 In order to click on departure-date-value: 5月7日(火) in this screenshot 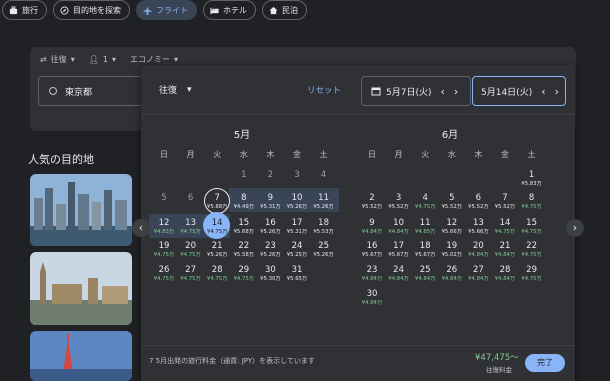, I will do `click(409, 92)`.